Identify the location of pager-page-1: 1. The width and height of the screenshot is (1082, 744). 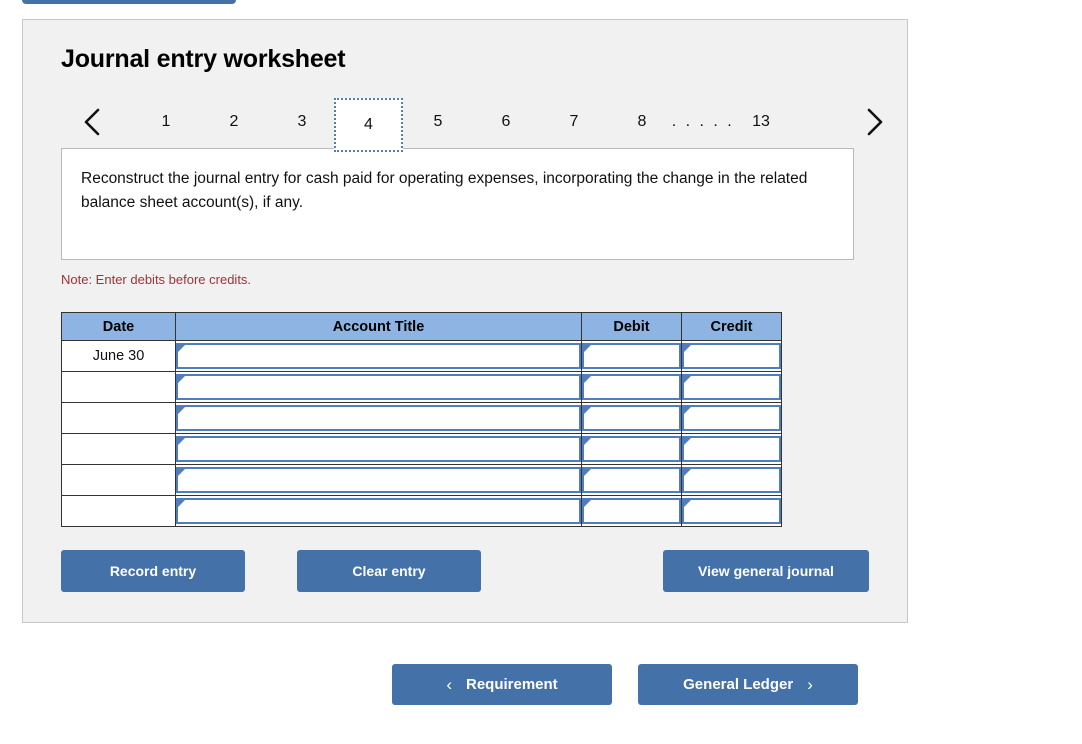
(166, 122).